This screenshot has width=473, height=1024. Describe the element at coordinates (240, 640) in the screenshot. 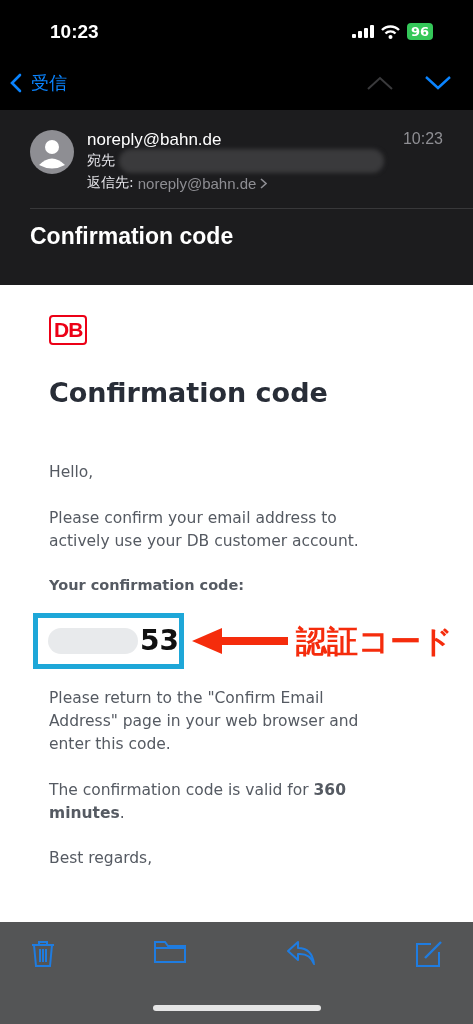

I see `arrow-left-icon` at that location.